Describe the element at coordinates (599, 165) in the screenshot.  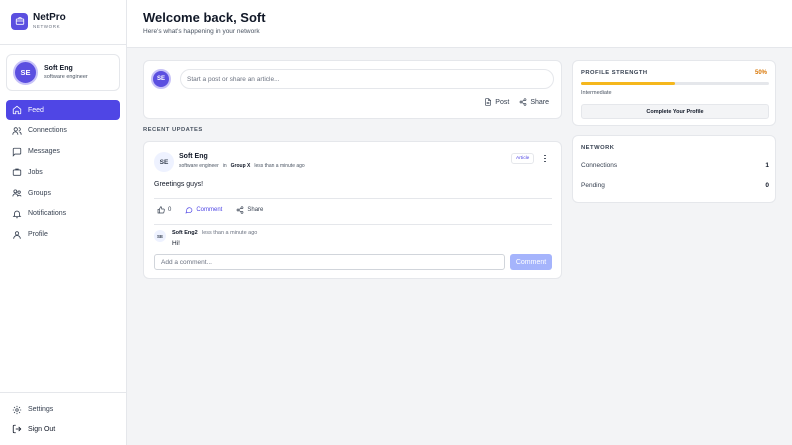
I see `connections-label: Connections` at that location.